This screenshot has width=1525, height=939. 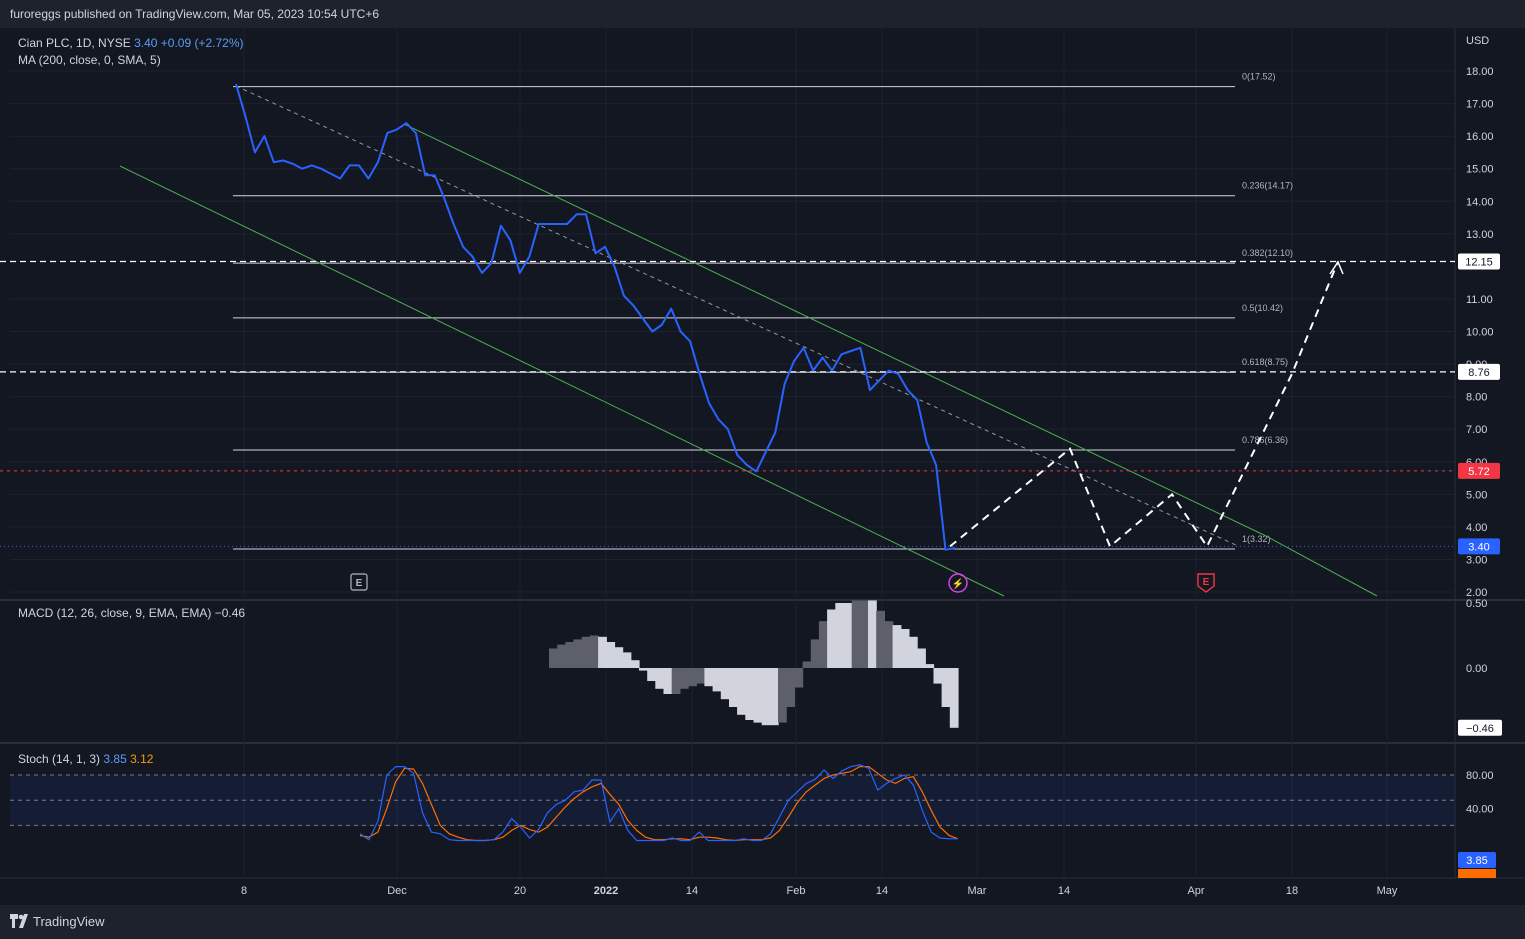 What do you see at coordinates (115, 613) in the screenshot?
I see `macd-title: MACD (12, 26, close, 9, EMA, EMA)` at bounding box center [115, 613].